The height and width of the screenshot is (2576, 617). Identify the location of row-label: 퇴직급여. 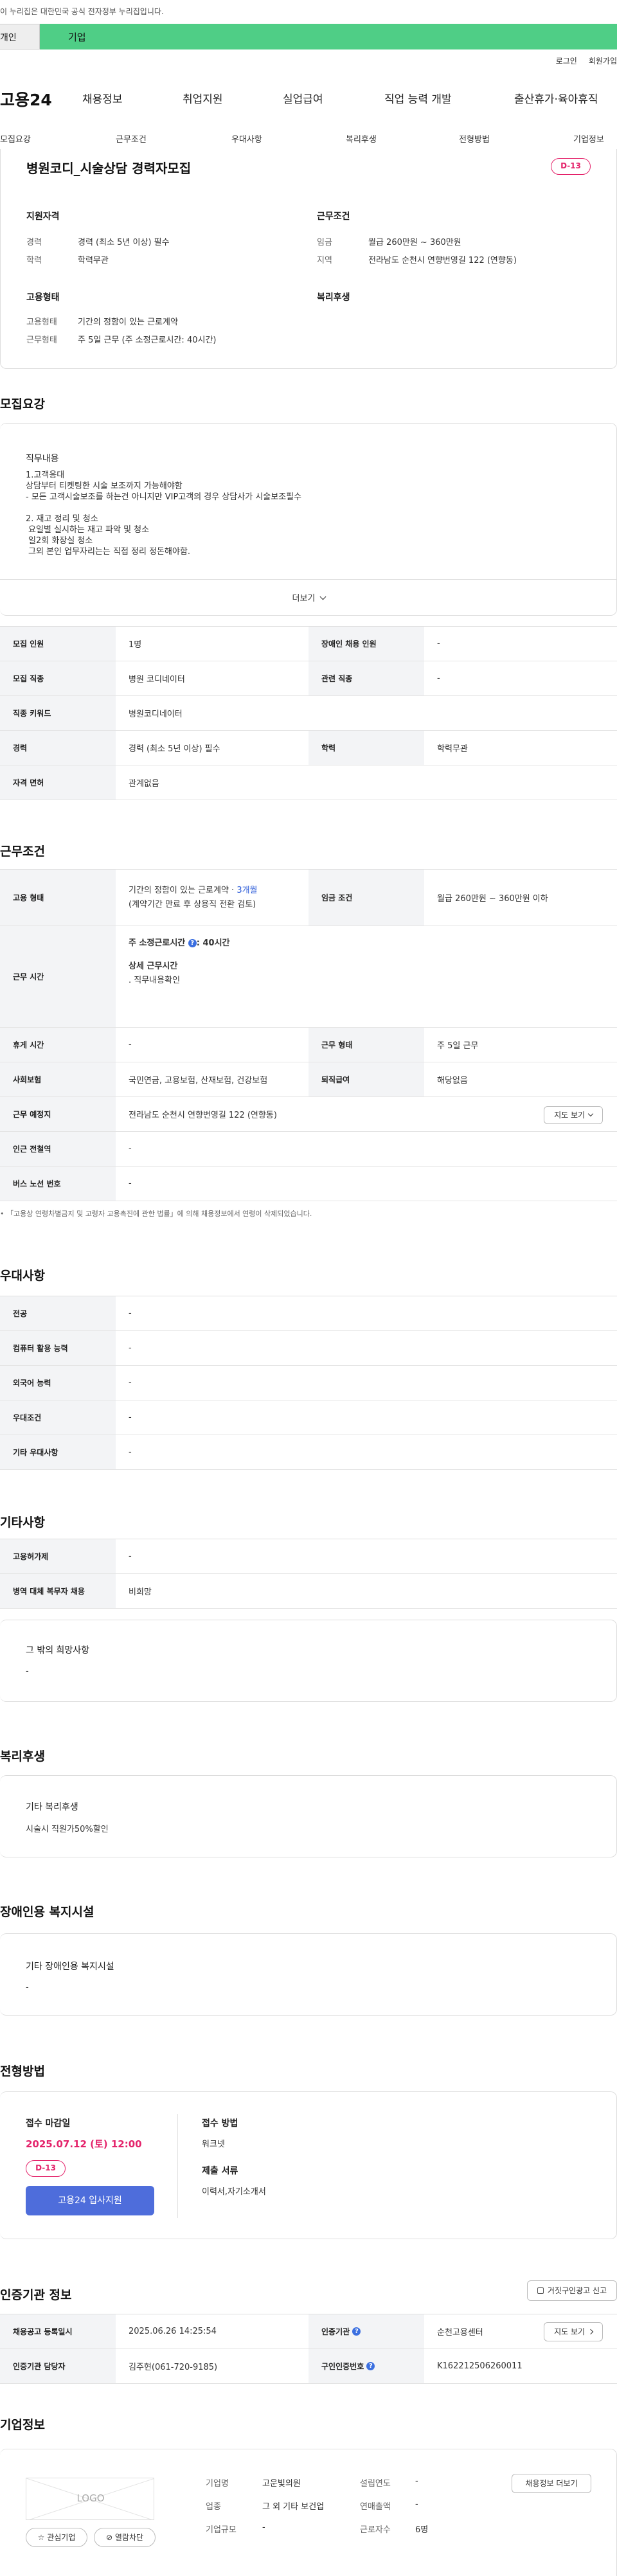
(366, 1079).